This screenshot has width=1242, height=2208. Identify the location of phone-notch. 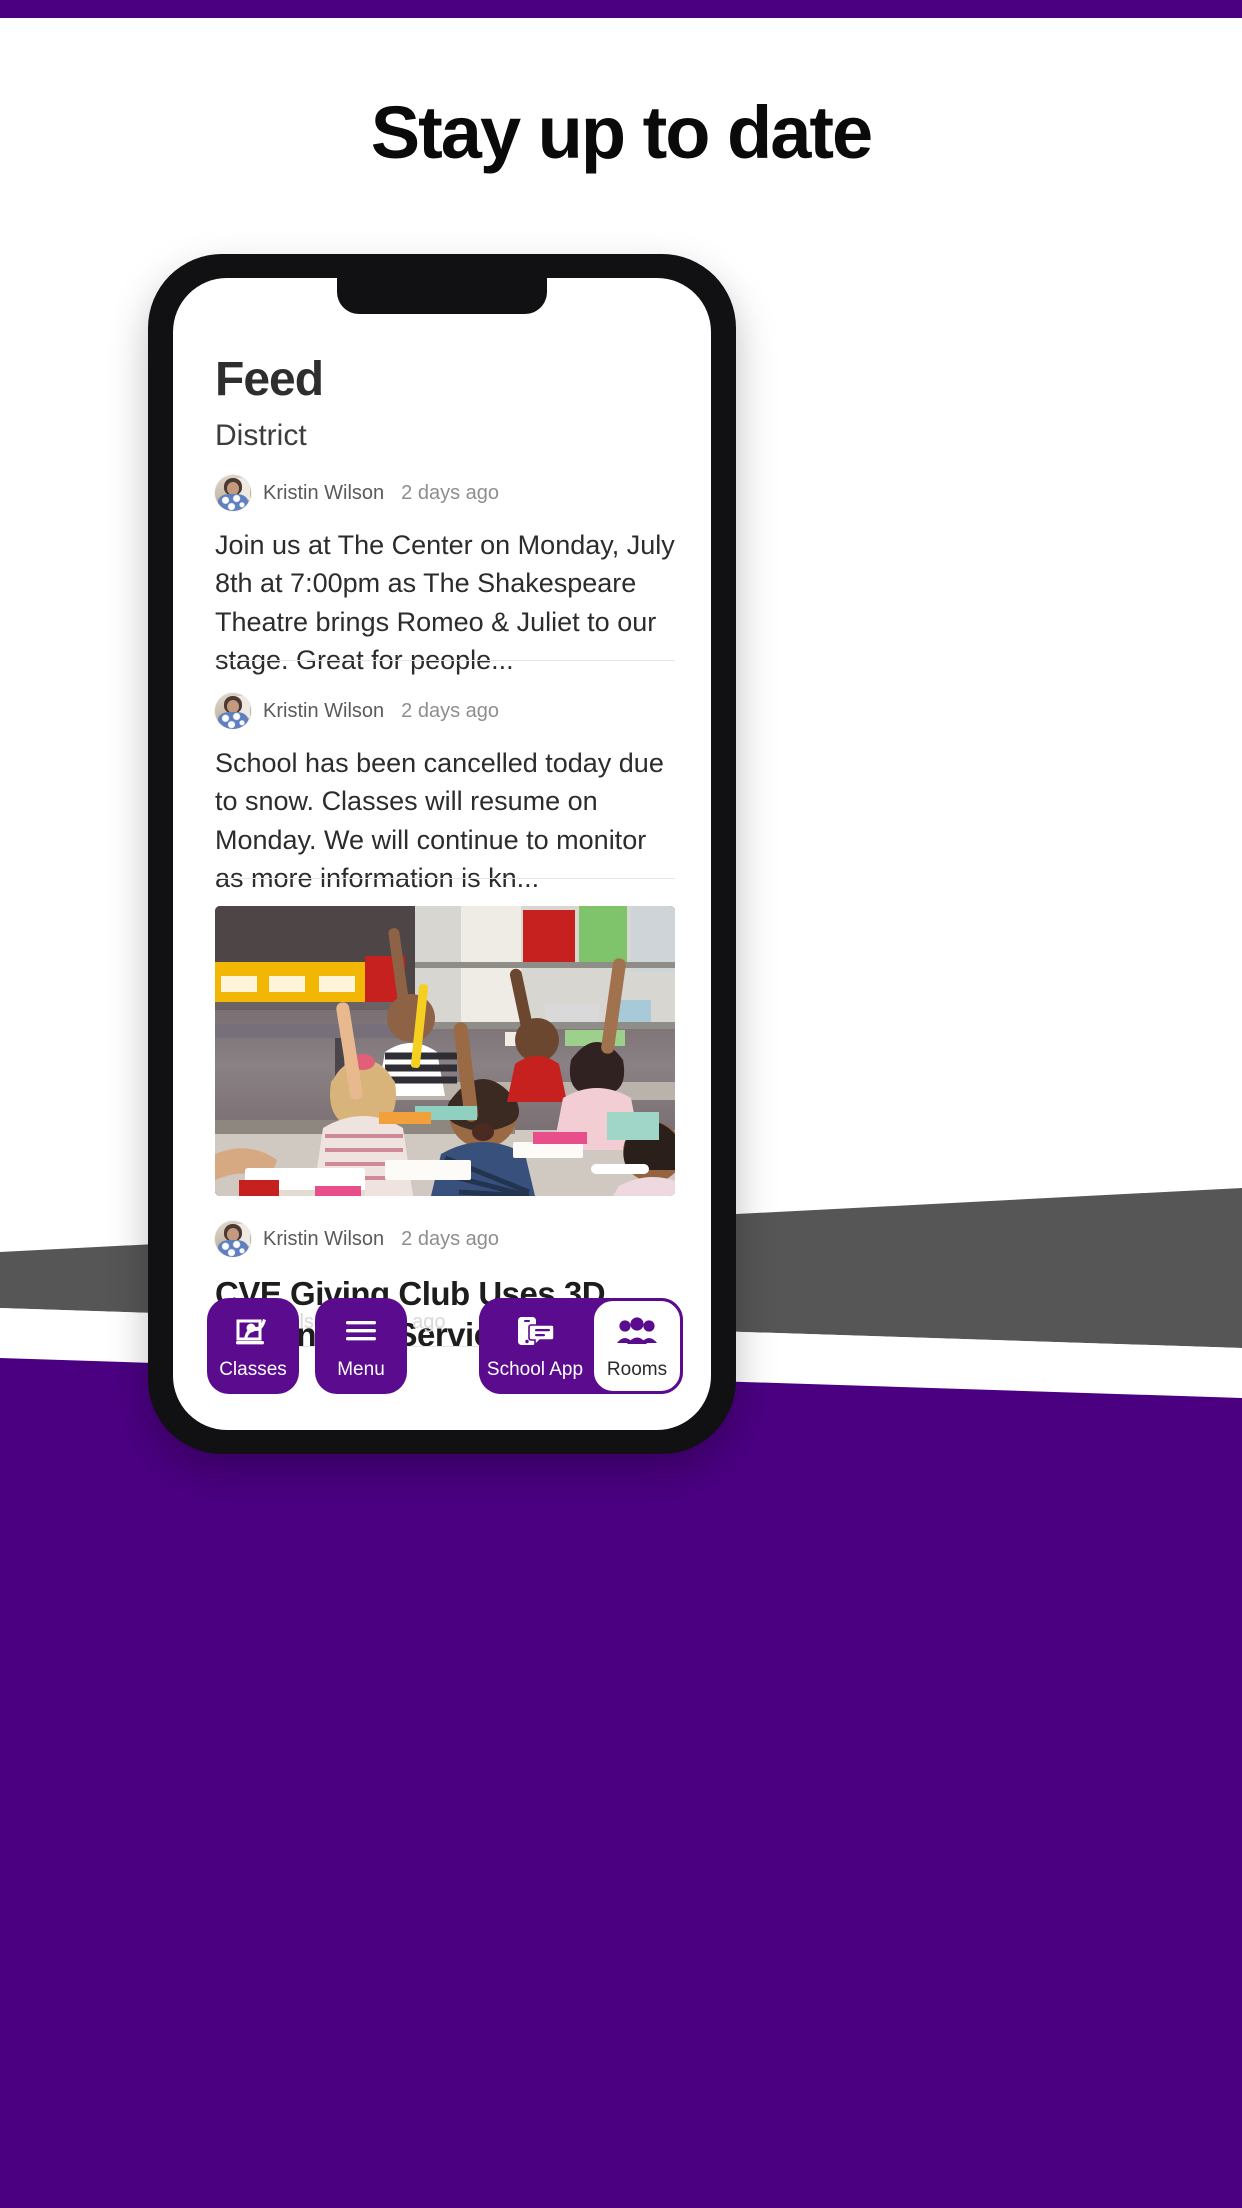
(442, 296).